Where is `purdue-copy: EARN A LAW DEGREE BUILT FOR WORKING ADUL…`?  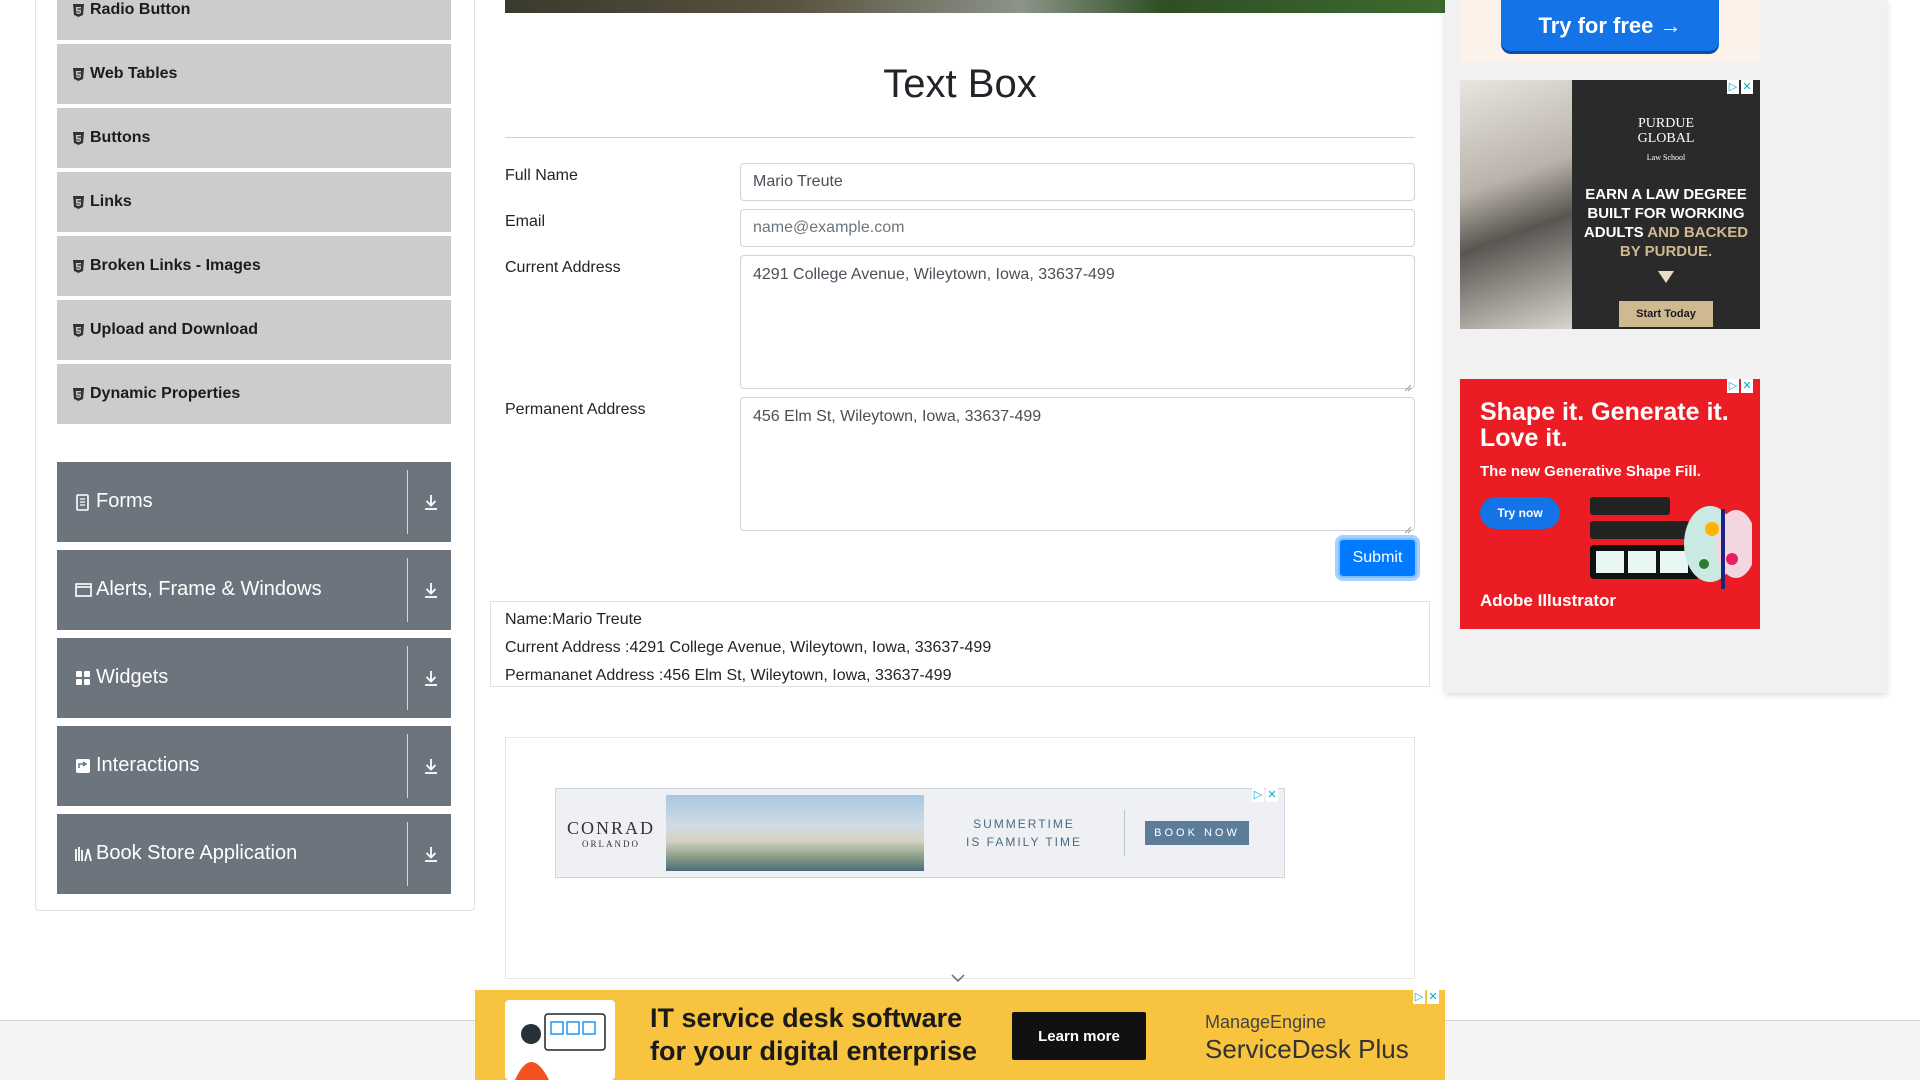
purdue-copy: EARN A LAW DEGREE BUILT FOR WORKING ADUL… is located at coordinates (1666, 223).